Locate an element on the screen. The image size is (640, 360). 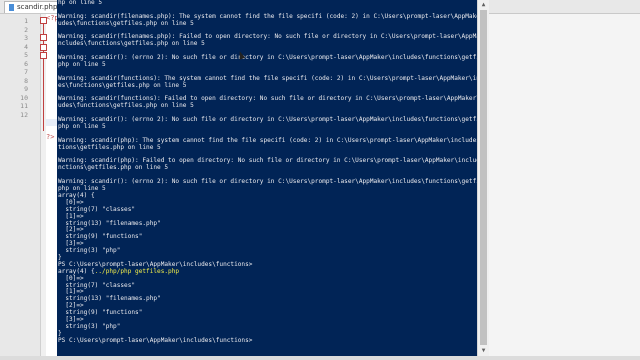
terminal-line: tions\getfiles.php on line 5 is located at coordinates (109, 147).